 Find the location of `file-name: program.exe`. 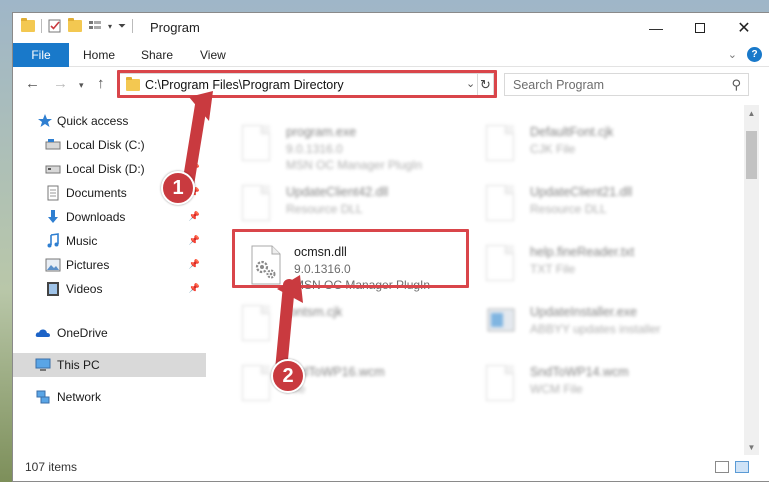

file-name: program.exe is located at coordinates (321, 132).